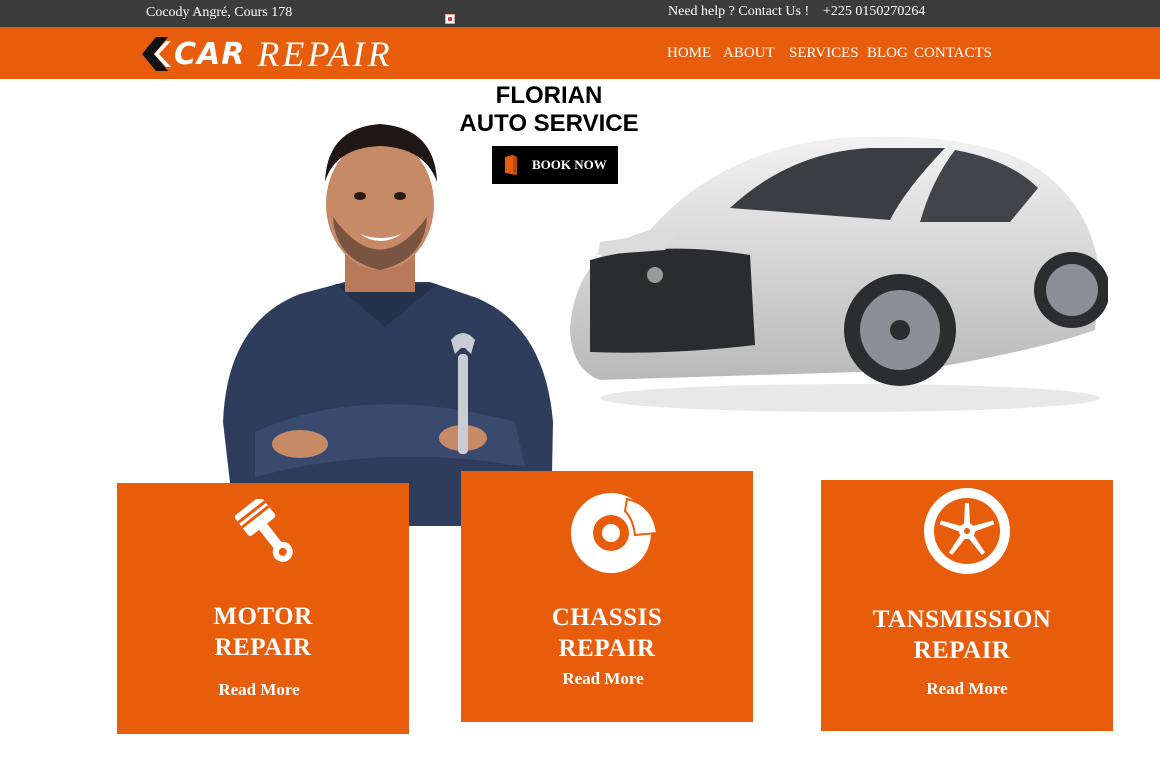 The image size is (1160, 776). Describe the element at coordinates (962, 619) in the screenshot. I see `service-title-line1: TANSMISSION` at that location.